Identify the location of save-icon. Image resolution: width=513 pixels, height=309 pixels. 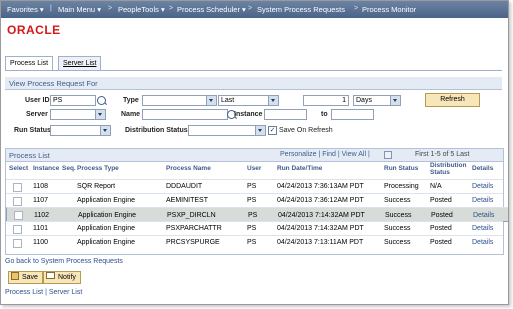
(15, 276).